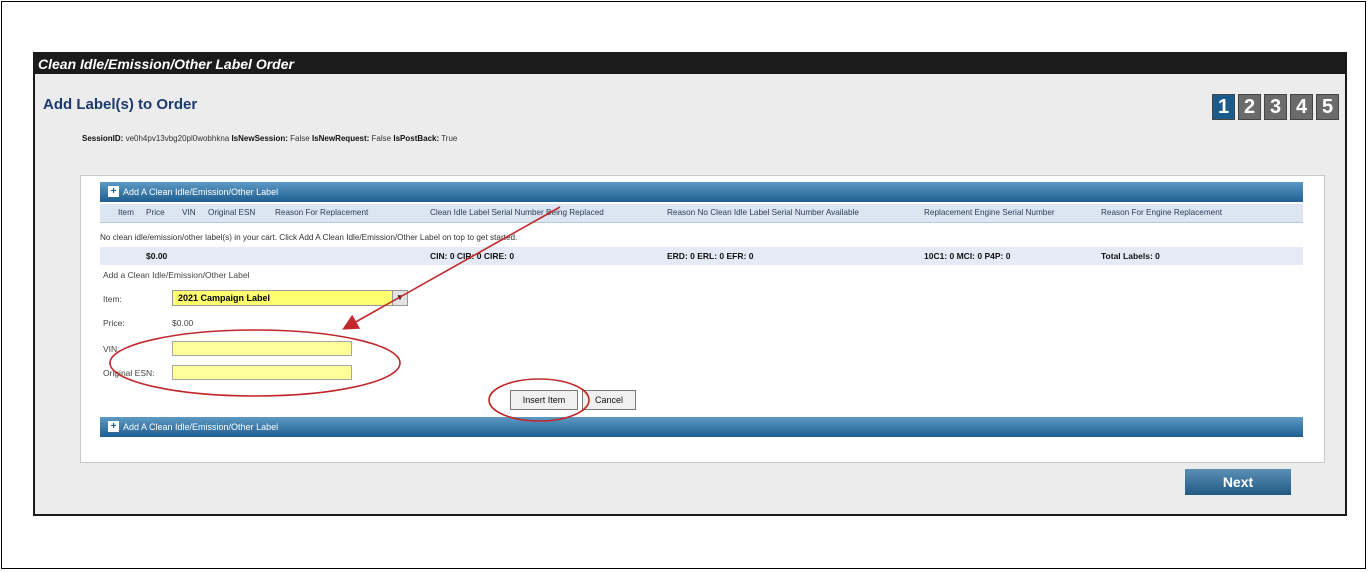  What do you see at coordinates (989, 212) in the screenshot?
I see `col-replacement-engine-serial: Replacement Engine Serial Number` at bounding box center [989, 212].